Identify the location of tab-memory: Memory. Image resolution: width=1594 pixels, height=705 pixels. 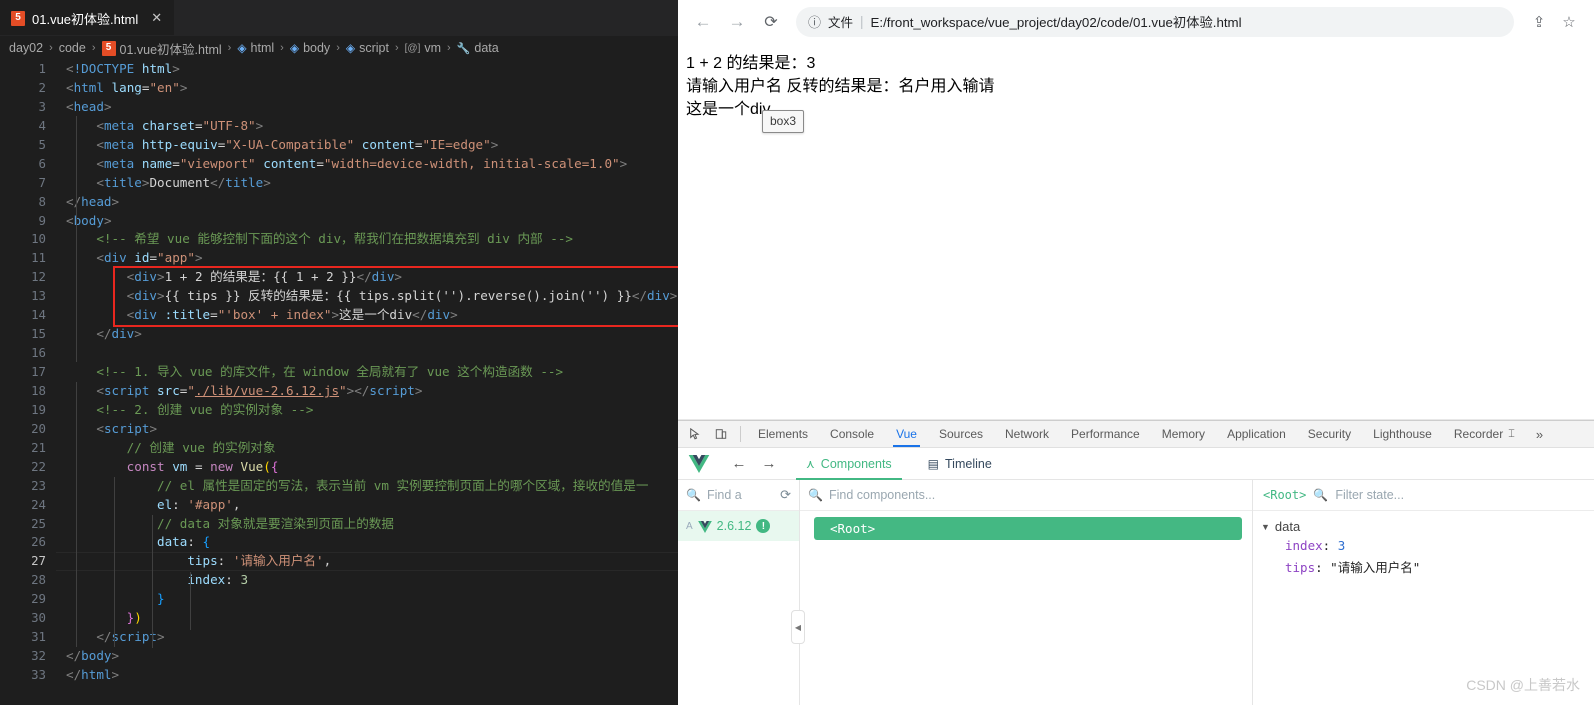
(1183, 434).